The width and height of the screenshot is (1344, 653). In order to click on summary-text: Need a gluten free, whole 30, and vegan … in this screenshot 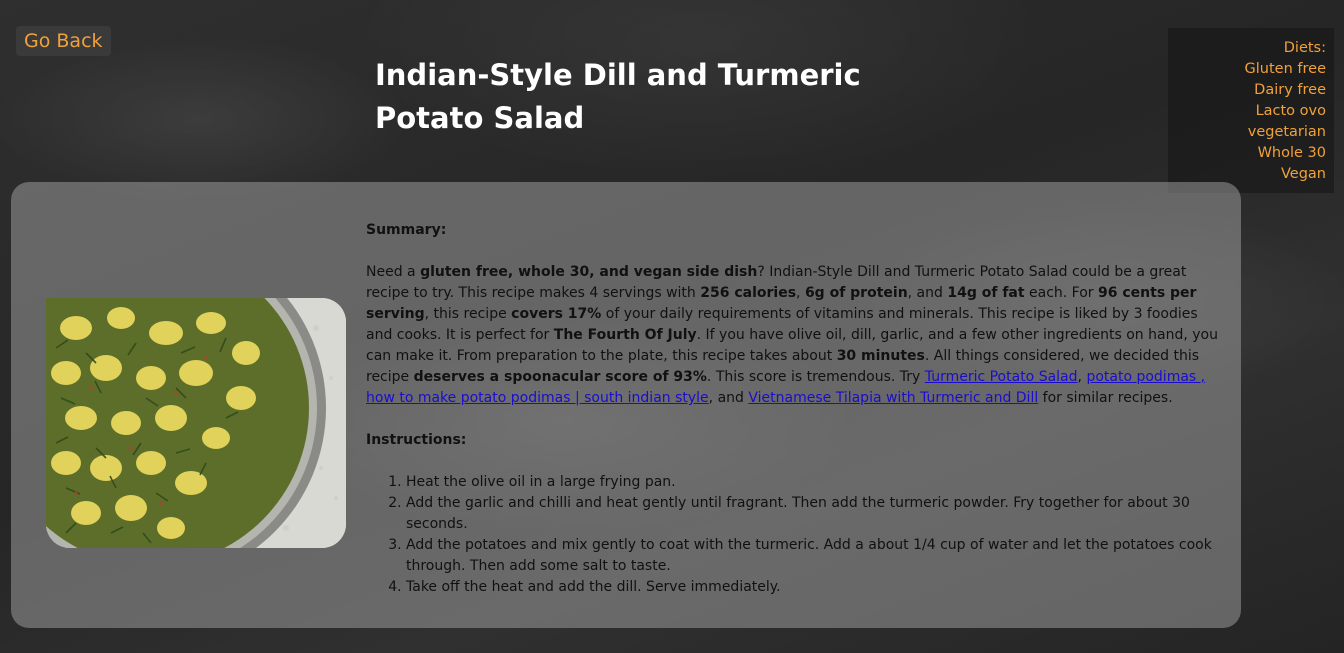, I will do `click(792, 335)`.